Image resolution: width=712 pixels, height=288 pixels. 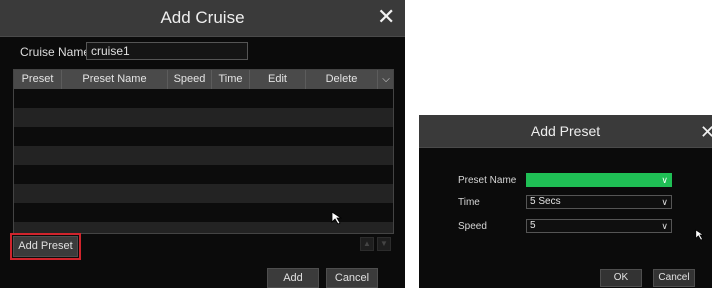 What do you see at coordinates (55, 52) in the screenshot?
I see `cruise-name-label: Cruise Name` at bounding box center [55, 52].